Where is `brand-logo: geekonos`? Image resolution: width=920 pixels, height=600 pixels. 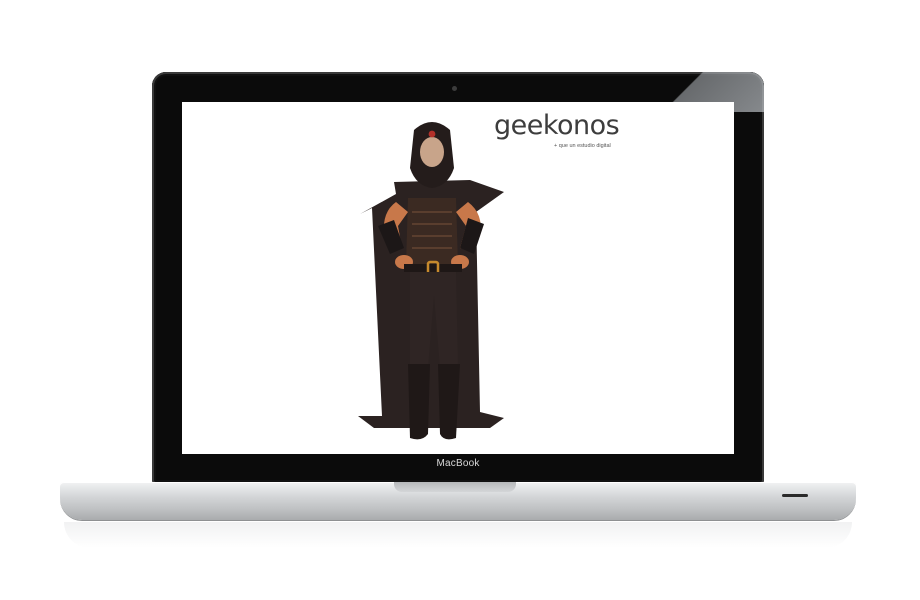 brand-logo: geekonos is located at coordinates (557, 125).